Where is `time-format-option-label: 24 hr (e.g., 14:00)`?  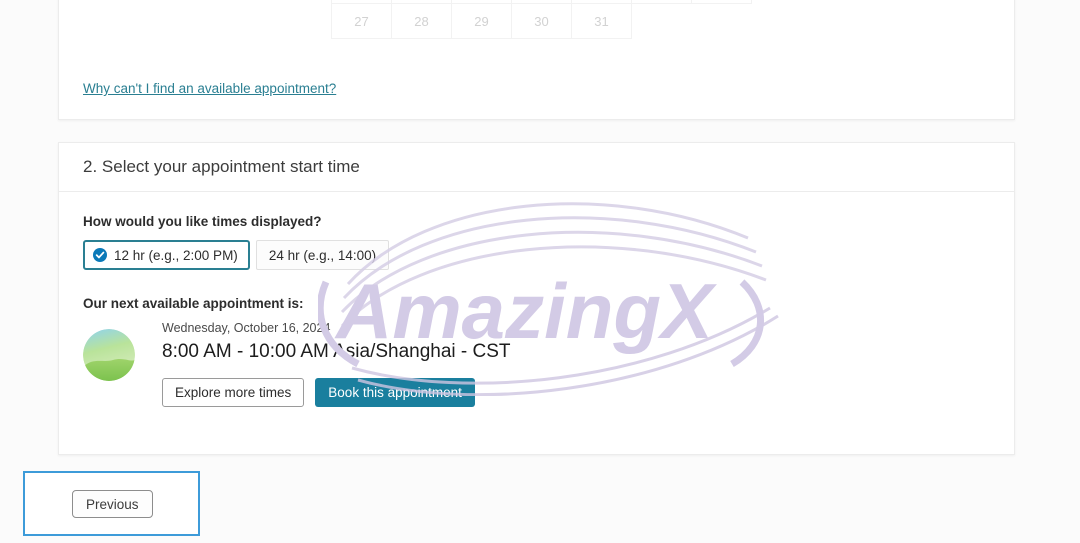 time-format-option-label: 24 hr (e.g., 14:00) is located at coordinates (322, 255).